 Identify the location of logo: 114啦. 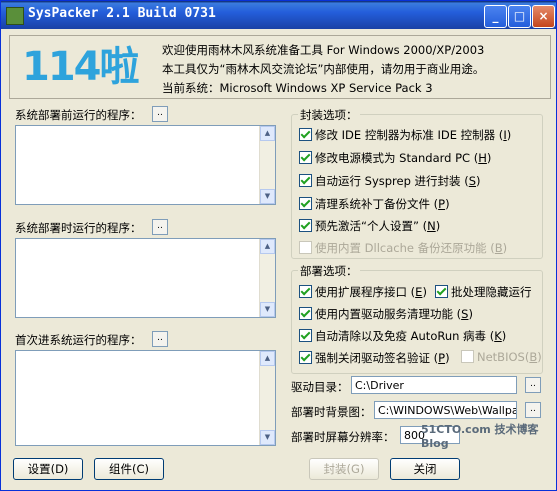
(80, 67).